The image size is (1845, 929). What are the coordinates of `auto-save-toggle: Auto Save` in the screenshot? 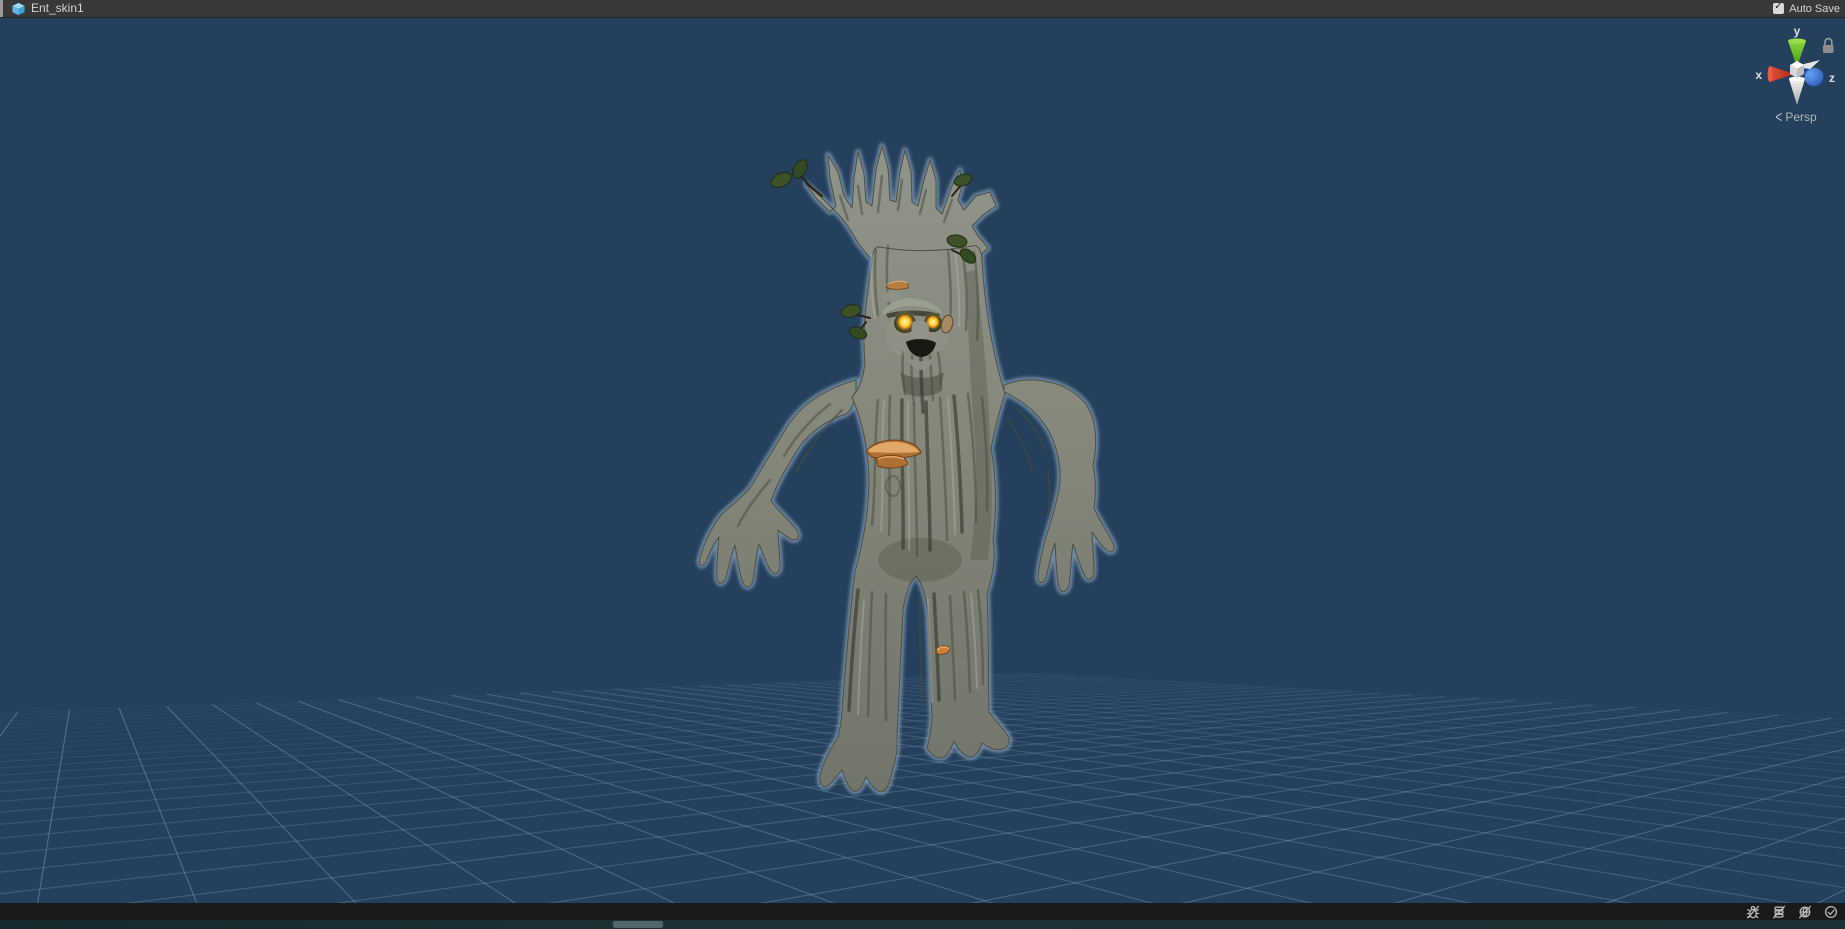 It's located at (1809, 8).